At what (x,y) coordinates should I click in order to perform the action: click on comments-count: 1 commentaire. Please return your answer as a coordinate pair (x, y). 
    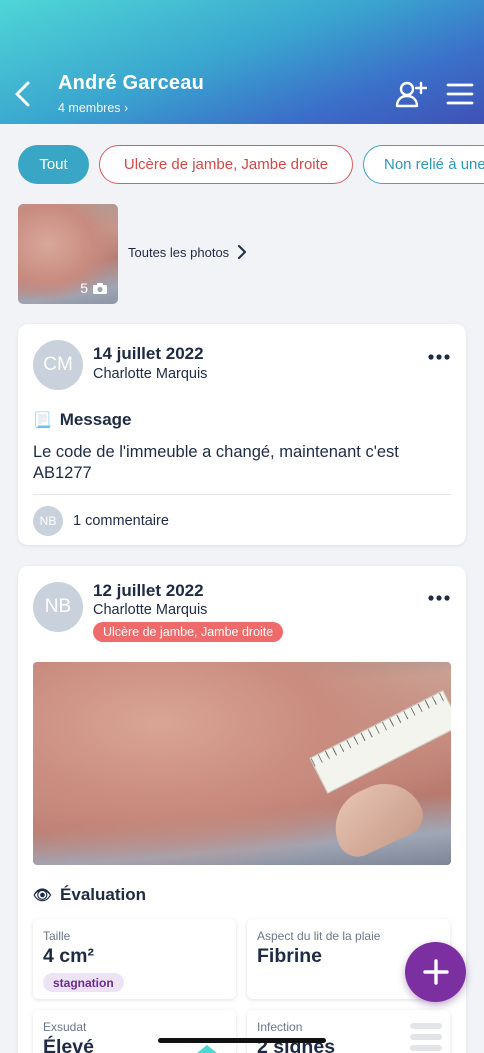
    Looking at the image, I should click on (121, 521).